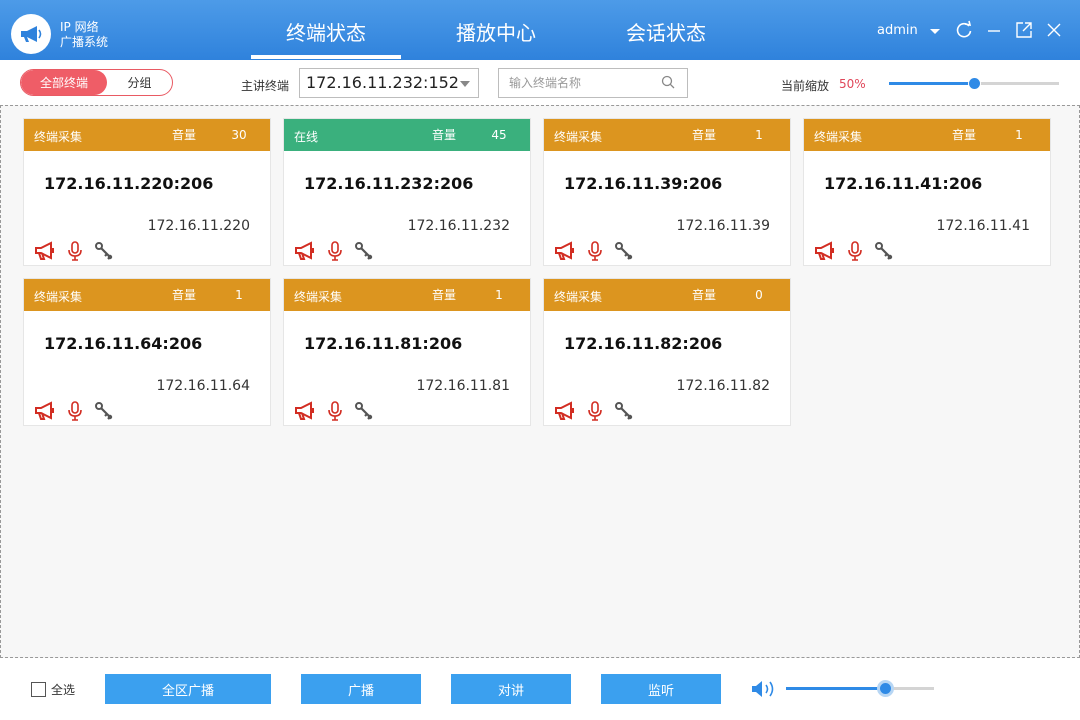 Image resolution: width=1080 pixels, height=720 pixels. What do you see at coordinates (361, 689) in the screenshot?
I see `broadcast-button: 广播` at bounding box center [361, 689].